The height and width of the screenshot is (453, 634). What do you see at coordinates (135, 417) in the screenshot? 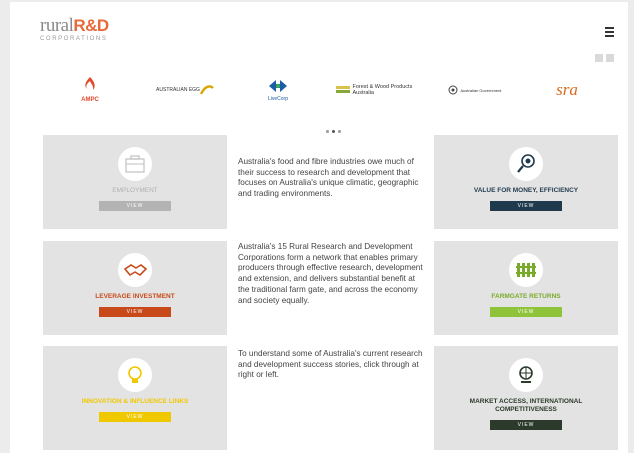
I see `innovation-view-button: VIEW` at bounding box center [135, 417].